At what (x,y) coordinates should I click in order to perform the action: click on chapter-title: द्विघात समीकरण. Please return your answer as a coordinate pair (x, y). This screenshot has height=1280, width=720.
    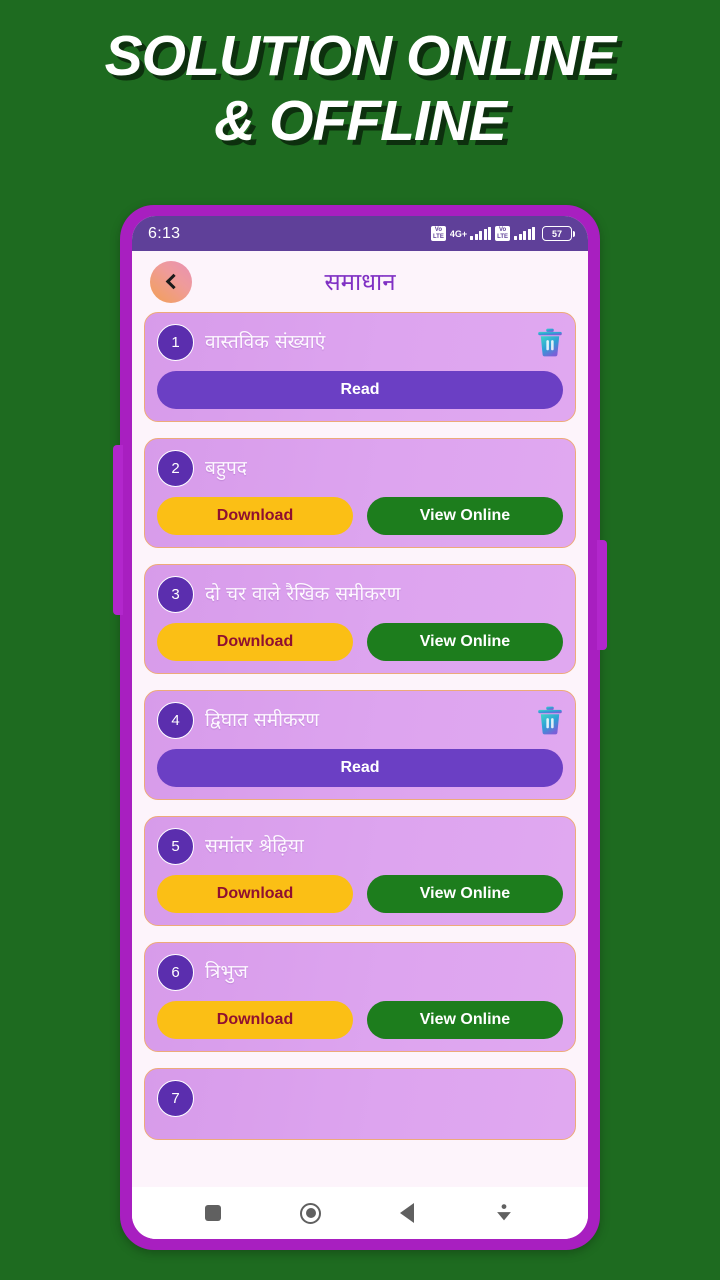
    Looking at the image, I should click on (262, 719).